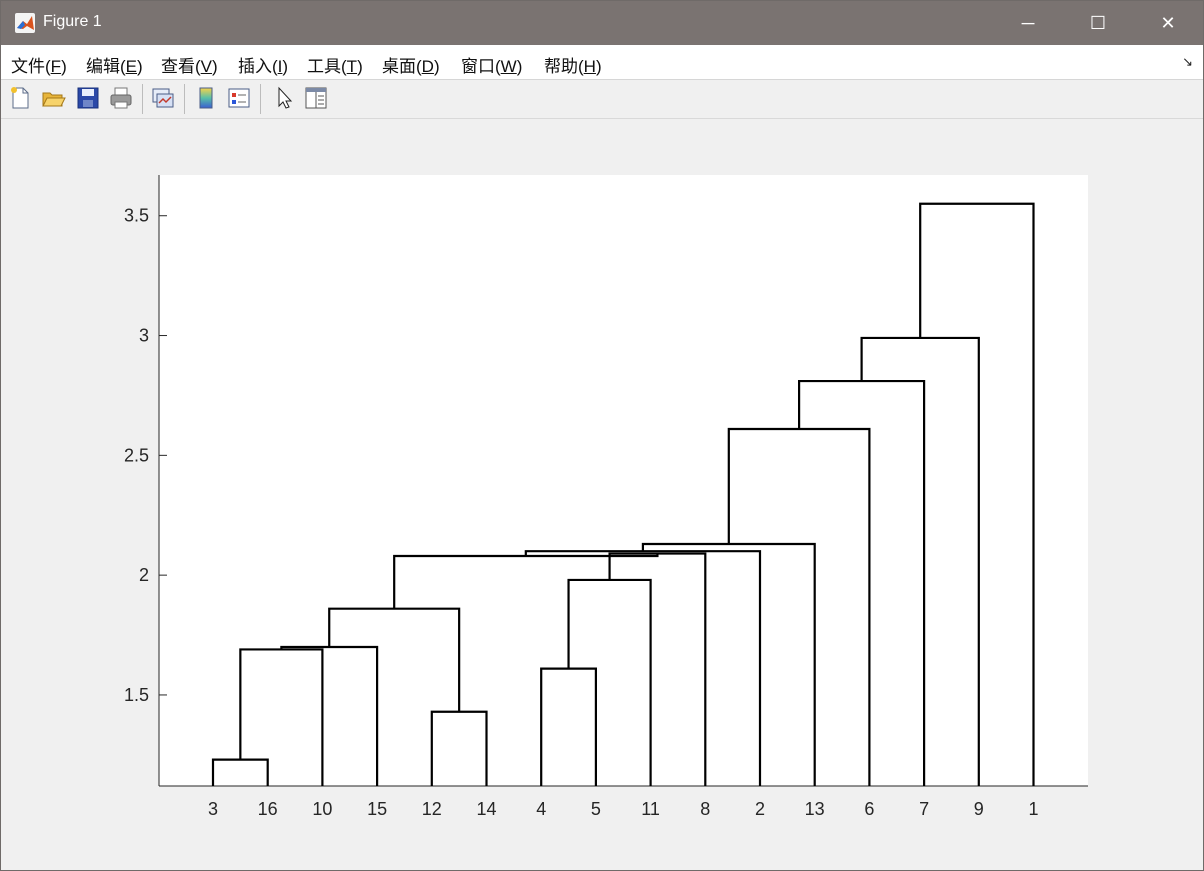 The width and height of the screenshot is (1204, 871). I want to click on save-icon, so click(88, 98).